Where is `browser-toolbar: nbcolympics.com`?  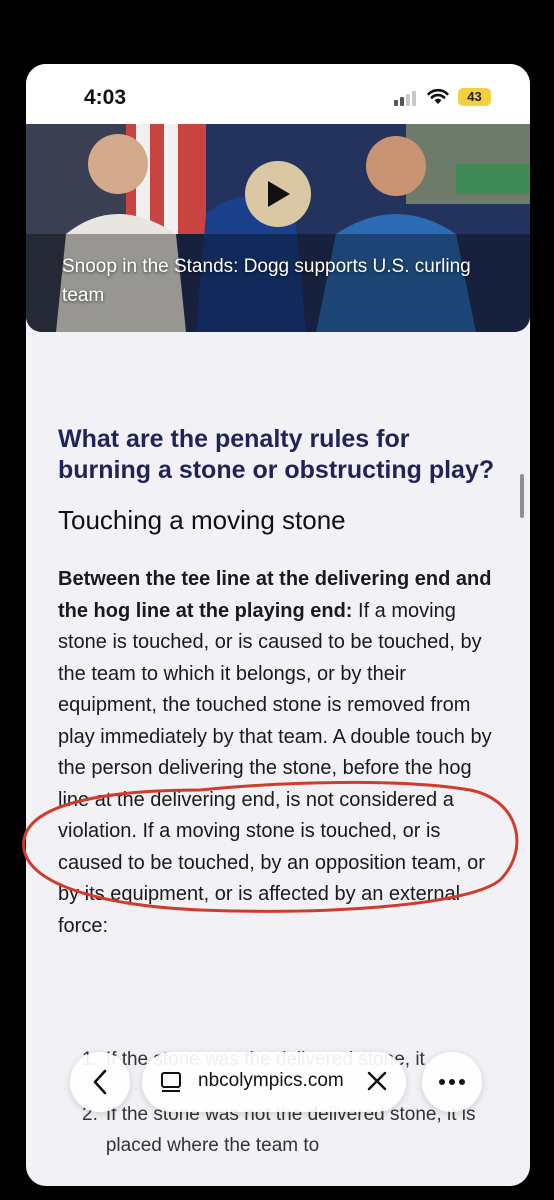
browser-toolbar: nbcolympics.com is located at coordinates (278, 1082).